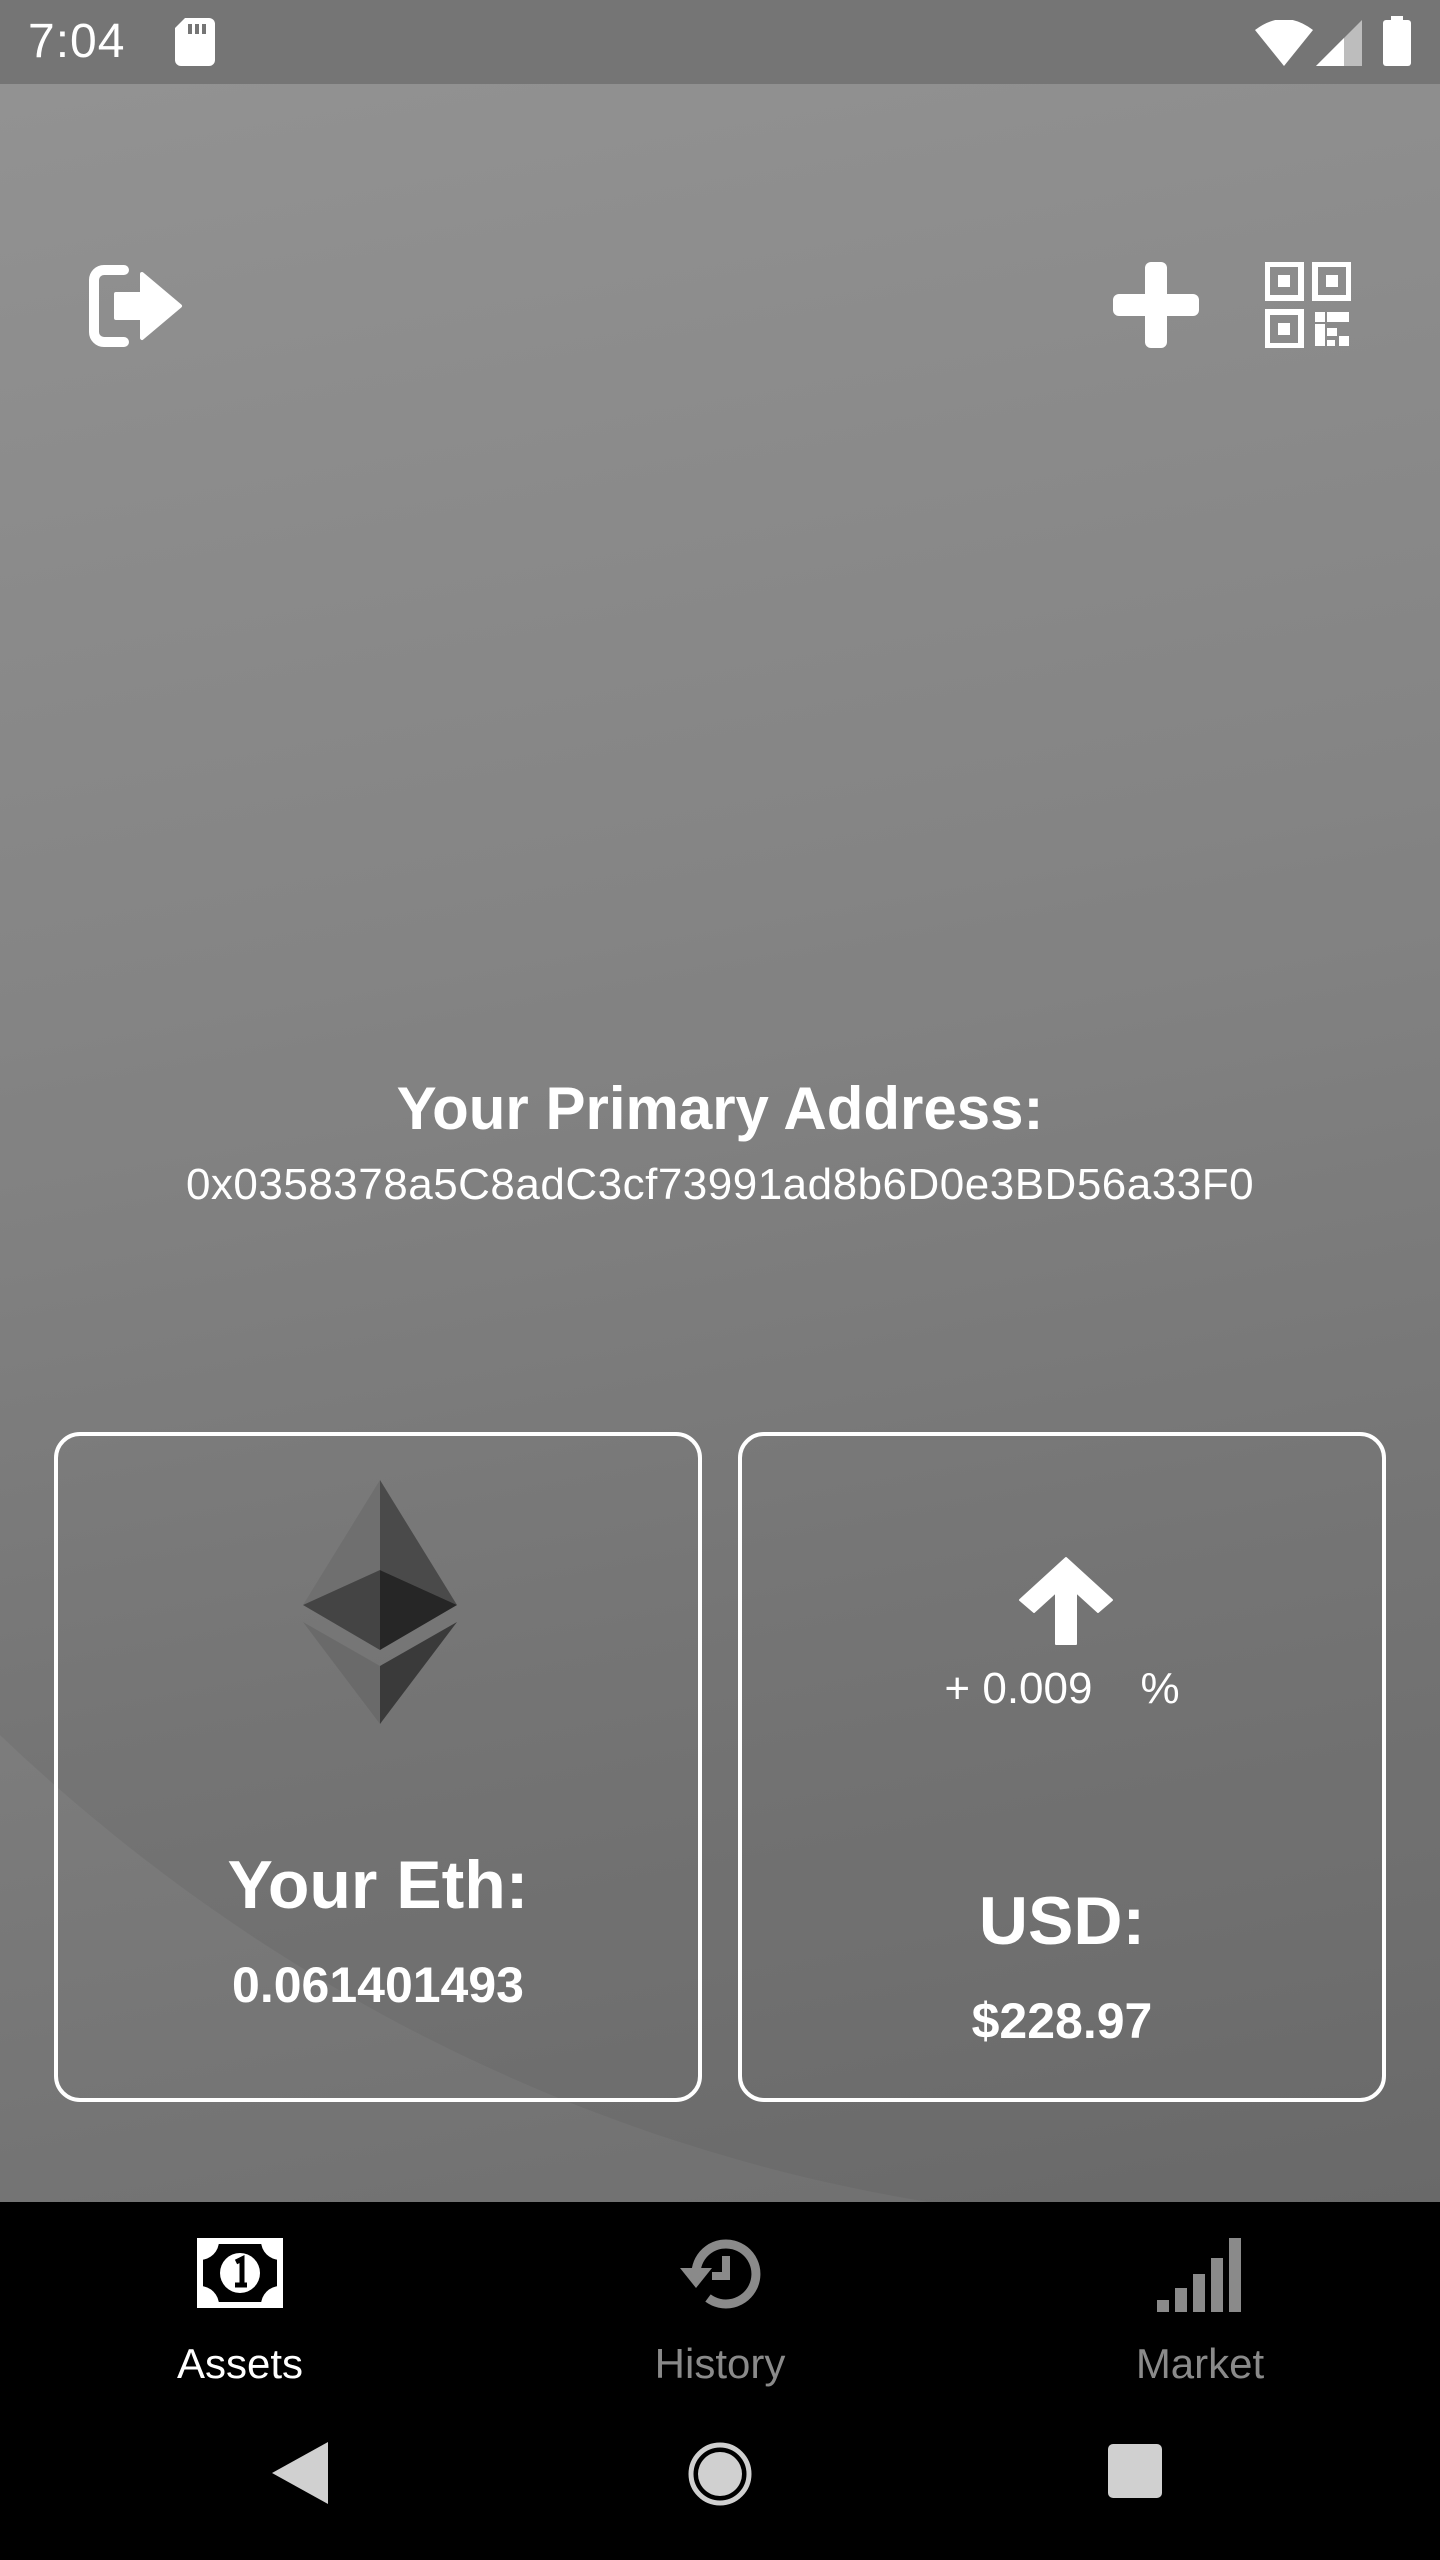 This screenshot has width=1440, height=2560. Describe the element at coordinates (240, 2363) in the screenshot. I see `nav-label-assets: Assets` at that location.